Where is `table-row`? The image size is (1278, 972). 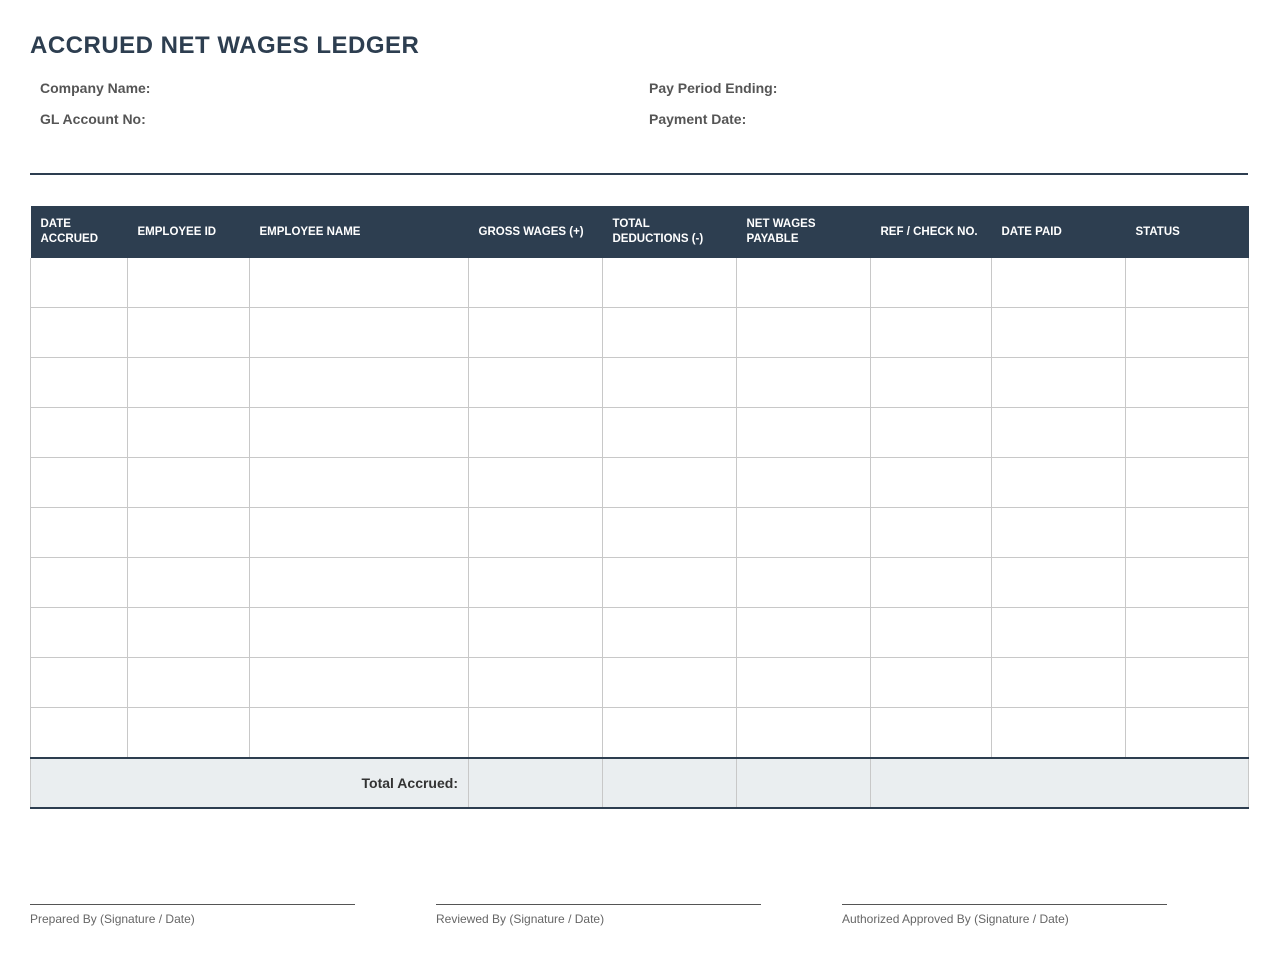 table-row is located at coordinates (639, 532).